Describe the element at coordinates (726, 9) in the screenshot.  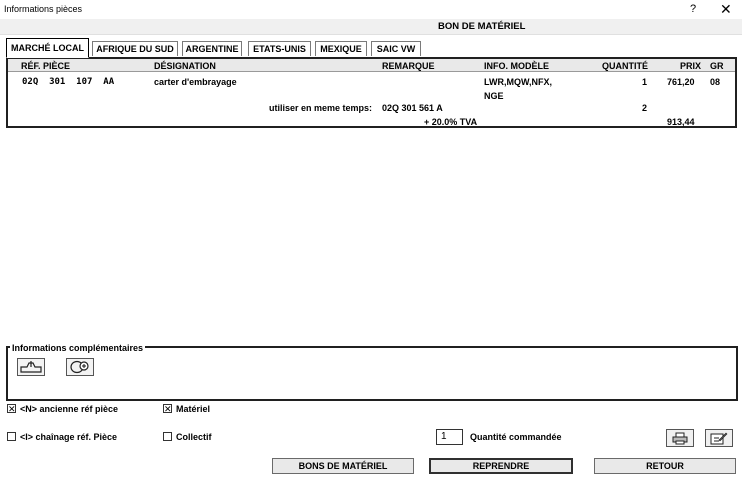
I see `close-button: ✕` at that location.